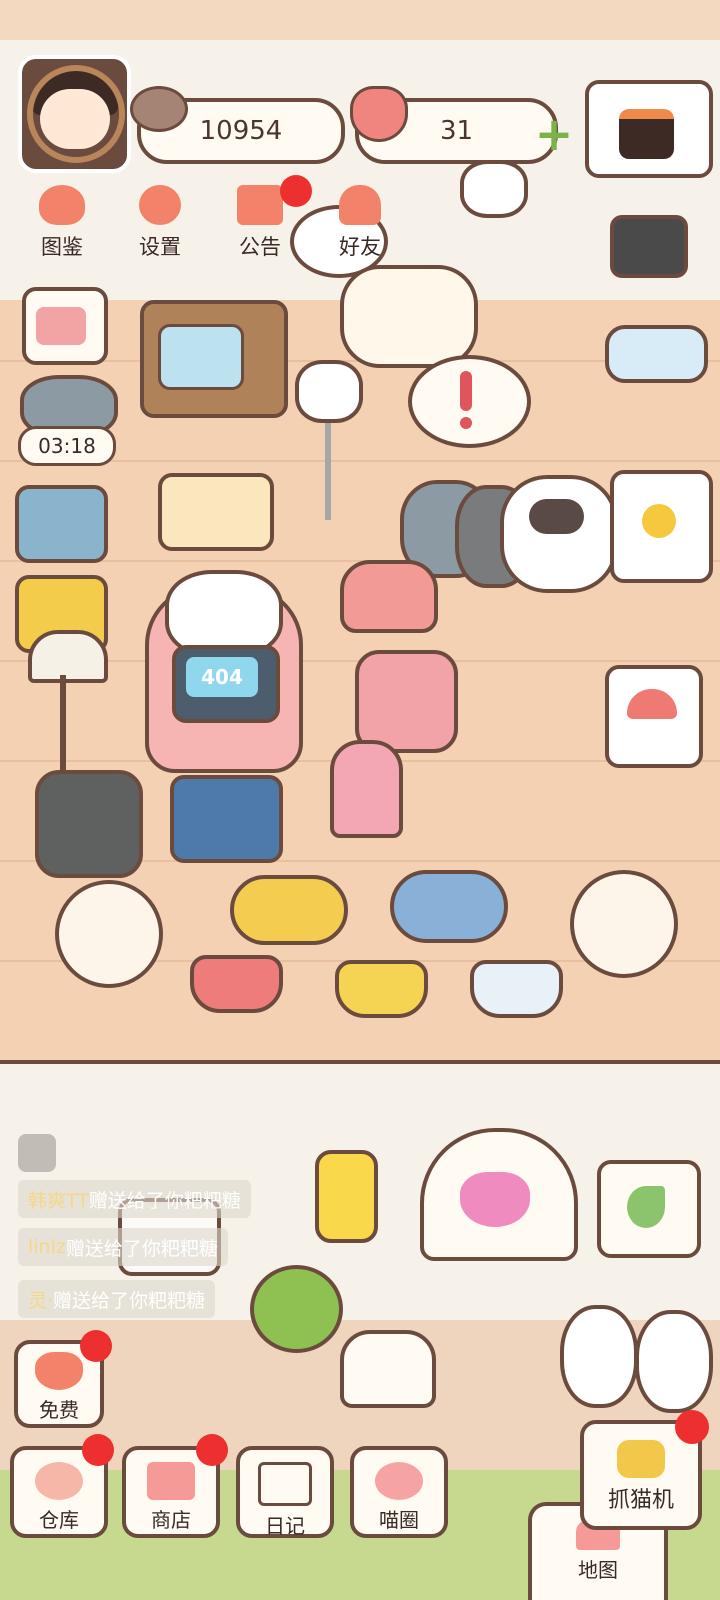  I want to click on pencil-icon, so click(61, 326).